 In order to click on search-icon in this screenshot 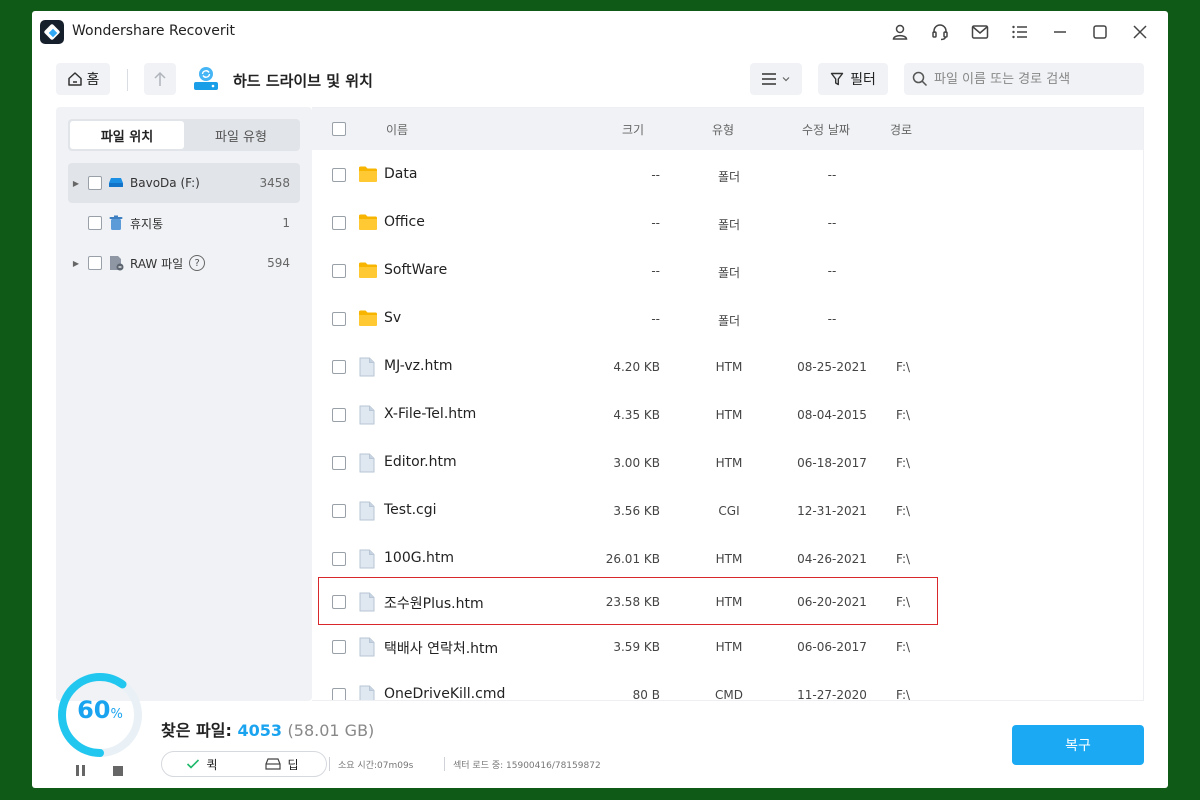, I will do `click(920, 79)`.